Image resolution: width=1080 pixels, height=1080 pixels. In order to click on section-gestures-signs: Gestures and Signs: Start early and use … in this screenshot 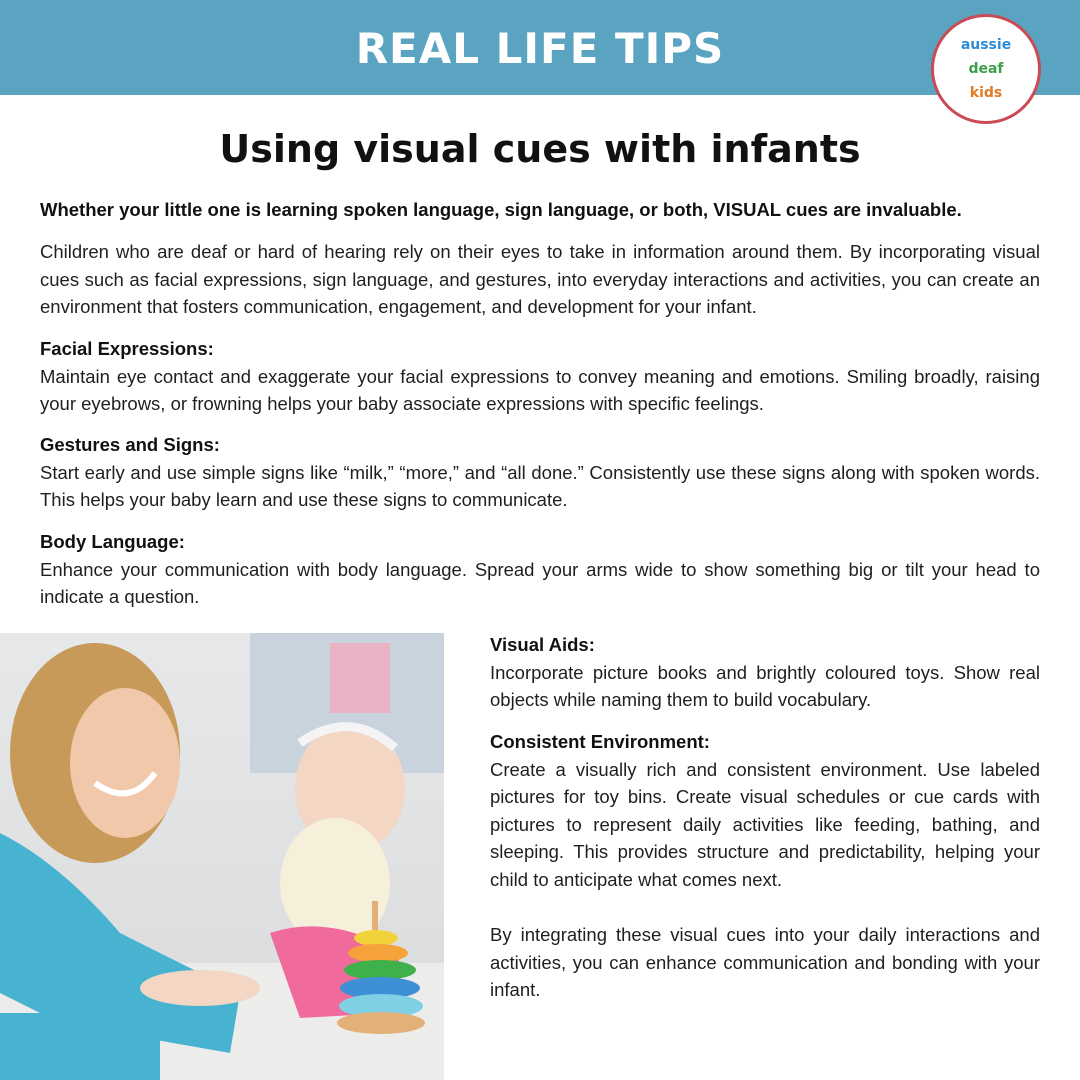, I will do `click(540, 472)`.